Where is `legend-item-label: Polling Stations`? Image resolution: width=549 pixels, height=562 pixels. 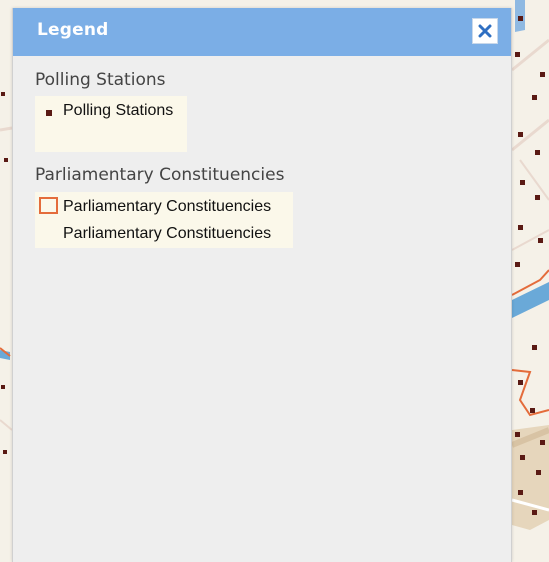
legend-item-label: Polling Stations is located at coordinates (118, 110).